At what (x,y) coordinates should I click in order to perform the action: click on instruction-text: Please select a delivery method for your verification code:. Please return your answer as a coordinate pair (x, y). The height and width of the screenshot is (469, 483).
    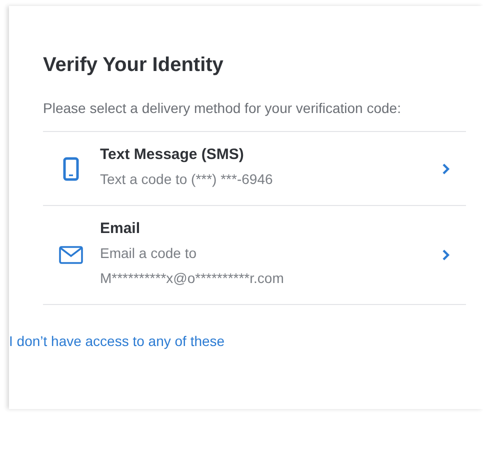
    Looking at the image, I should click on (222, 108).